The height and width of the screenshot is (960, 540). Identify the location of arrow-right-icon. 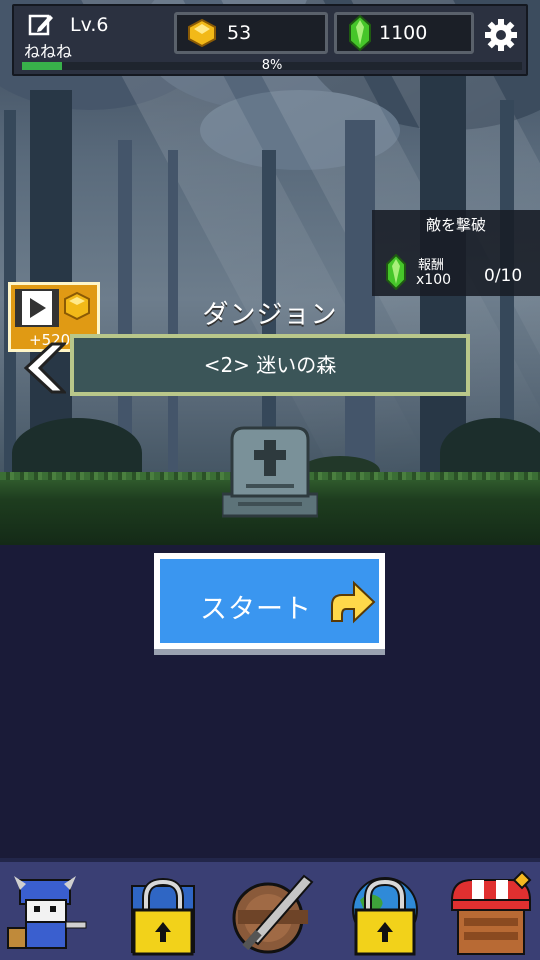
(353, 602).